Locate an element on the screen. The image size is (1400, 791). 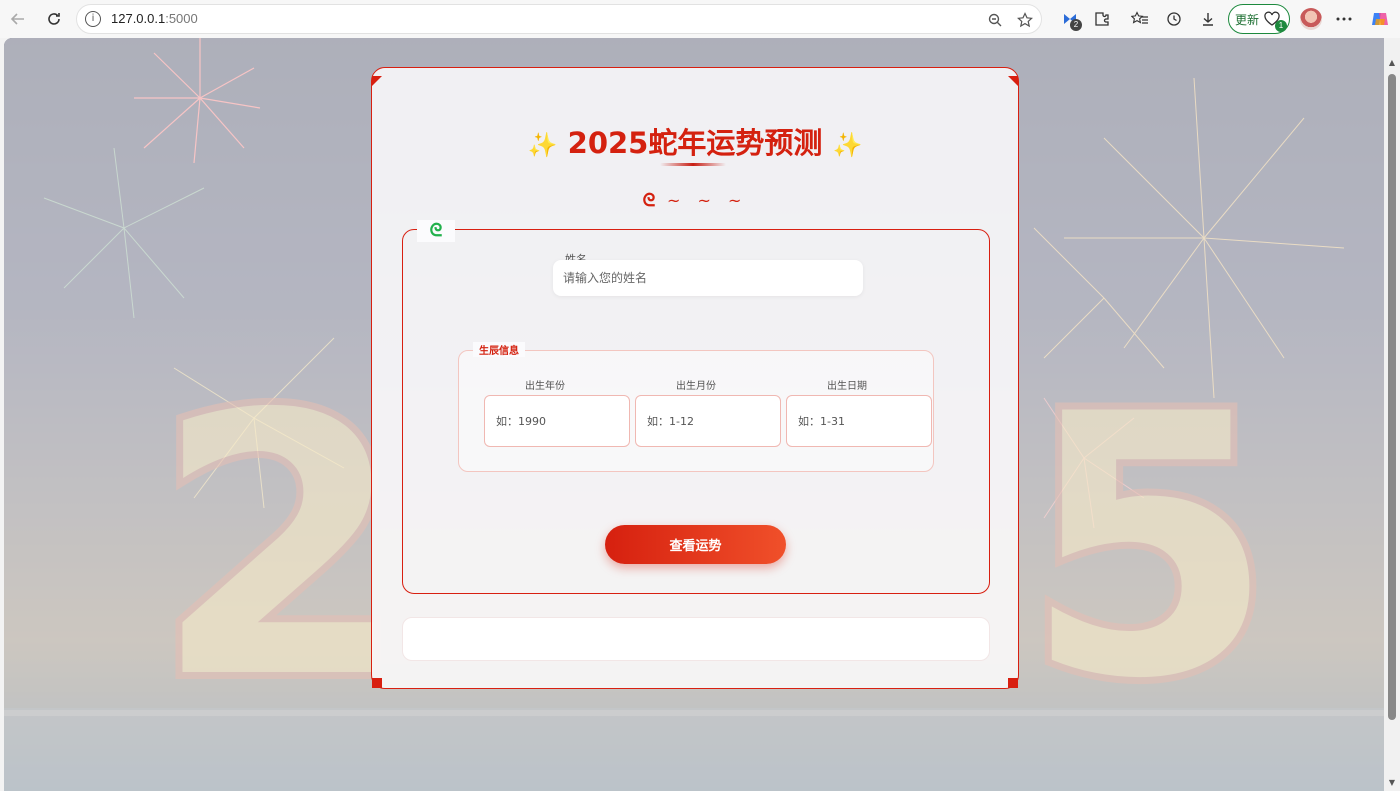
update-badge: 1 is located at coordinates (1281, 26).